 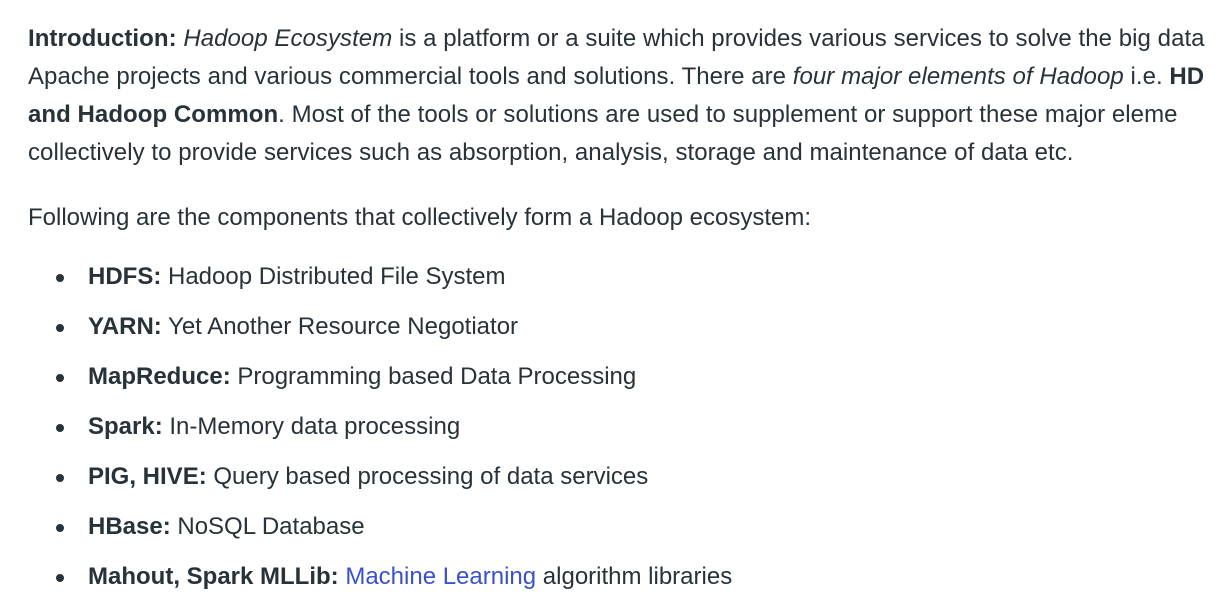 What do you see at coordinates (1146, 76) in the screenshot?
I see `intro-text-3: i.e.` at bounding box center [1146, 76].